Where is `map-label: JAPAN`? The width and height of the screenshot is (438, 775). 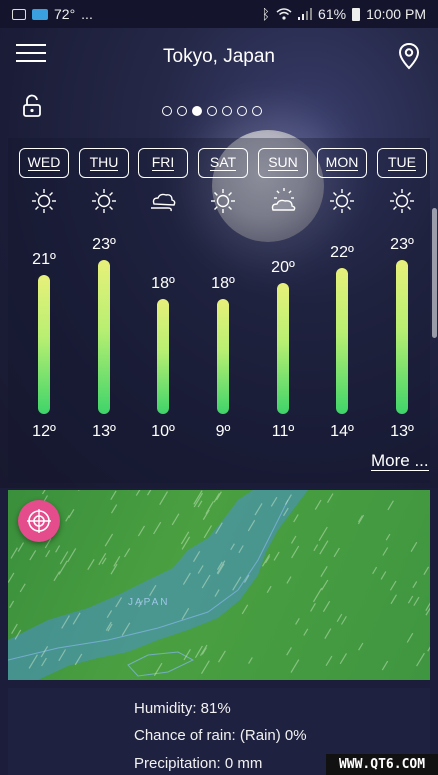 map-label: JAPAN is located at coordinates (149, 602).